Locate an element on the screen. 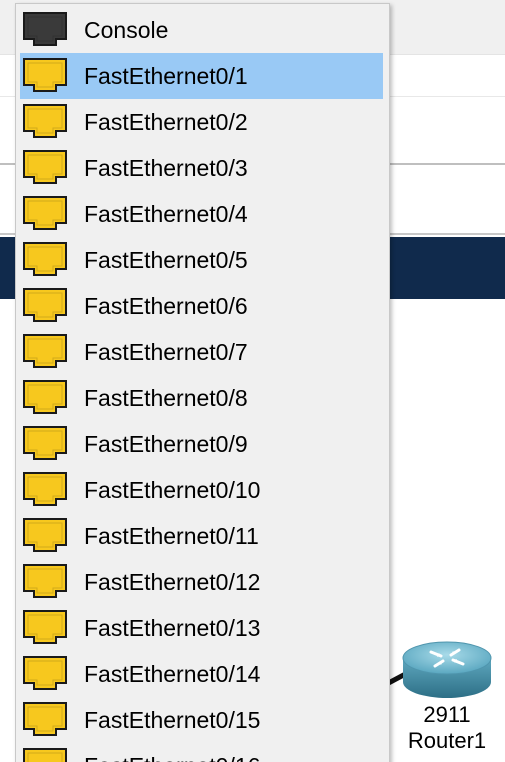 The height and width of the screenshot is (762, 505). menu-item-port: FastEthernet0/11 is located at coordinates (201, 536).